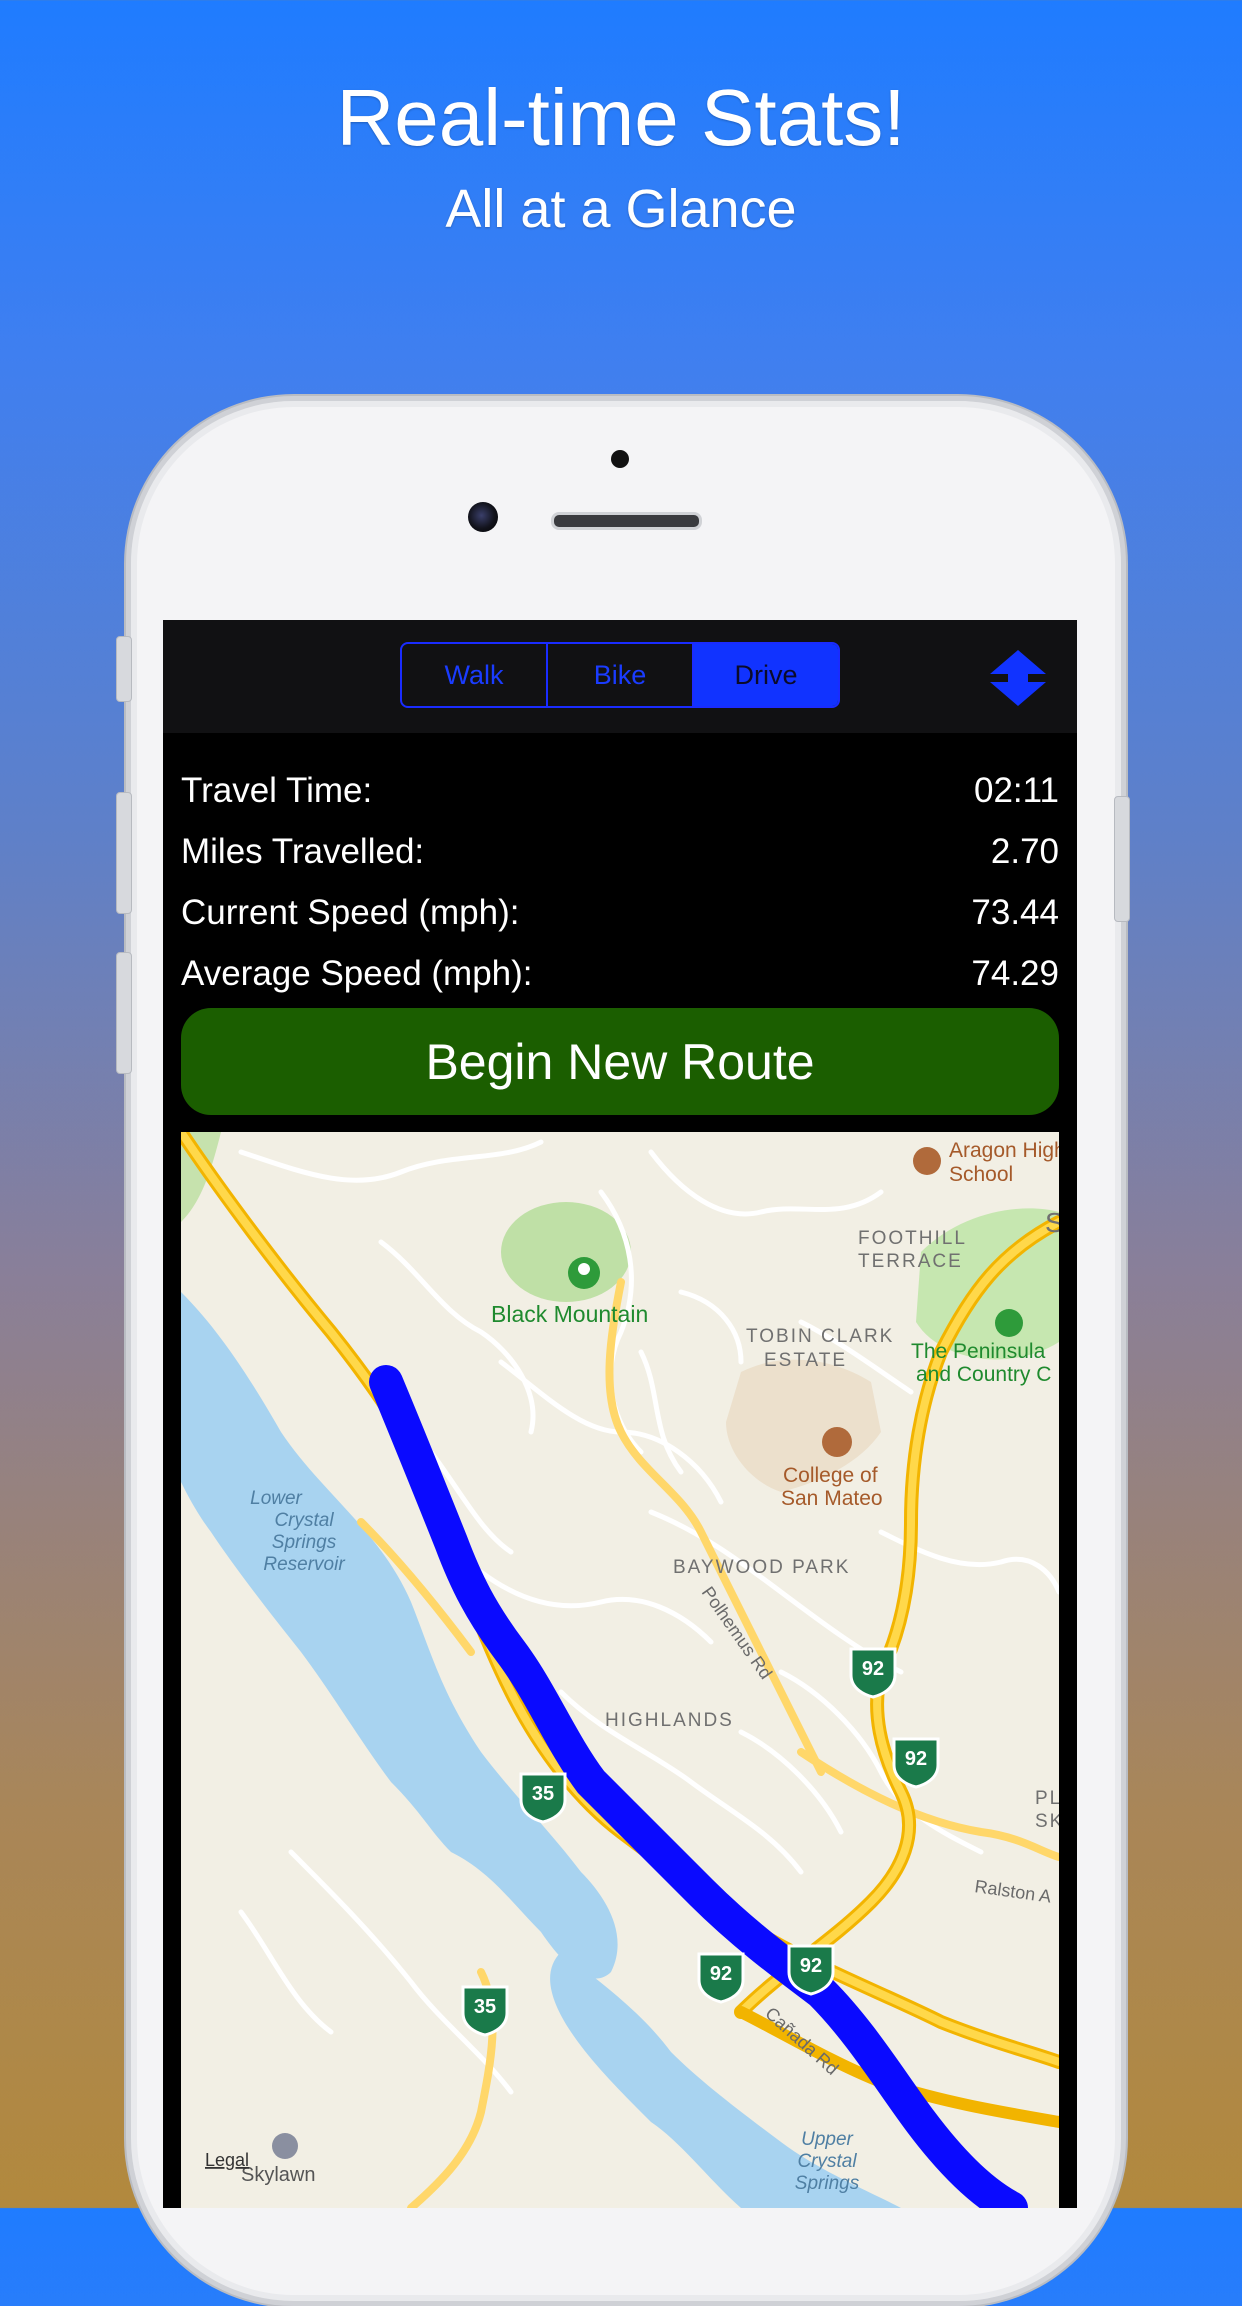 The width and height of the screenshot is (1242, 2306). Describe the element at coordinates (303, 851) in the screenshot. I see `stat-label: Miles Travelled:` at that location.